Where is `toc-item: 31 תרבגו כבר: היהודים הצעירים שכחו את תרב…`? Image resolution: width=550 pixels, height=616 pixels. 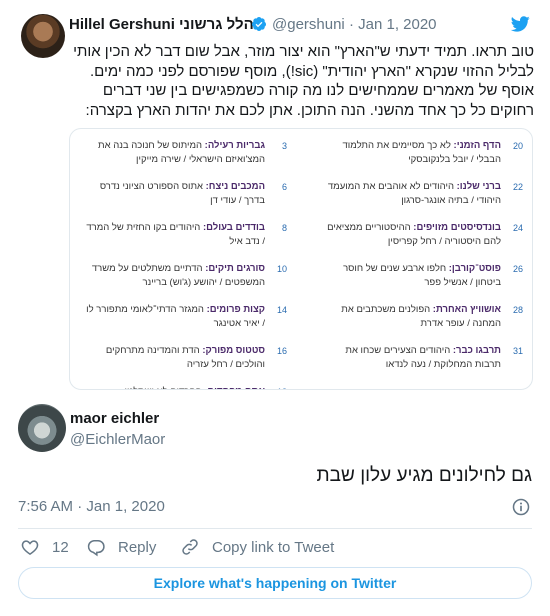
toc-item: 31 תרבגו כבר: היהודים הצעירים שכחו את תרב… is located at coordinates (420, 364).